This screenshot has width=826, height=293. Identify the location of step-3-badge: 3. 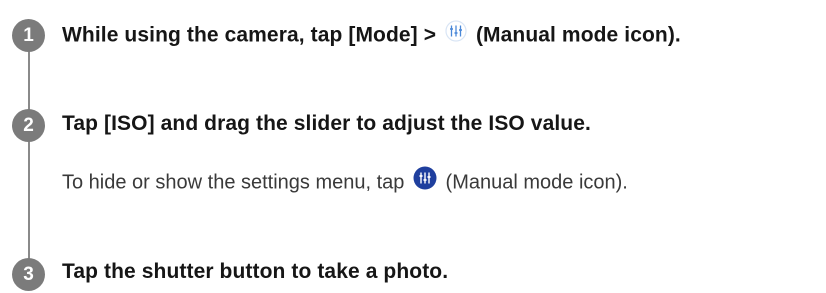
(28, 274).